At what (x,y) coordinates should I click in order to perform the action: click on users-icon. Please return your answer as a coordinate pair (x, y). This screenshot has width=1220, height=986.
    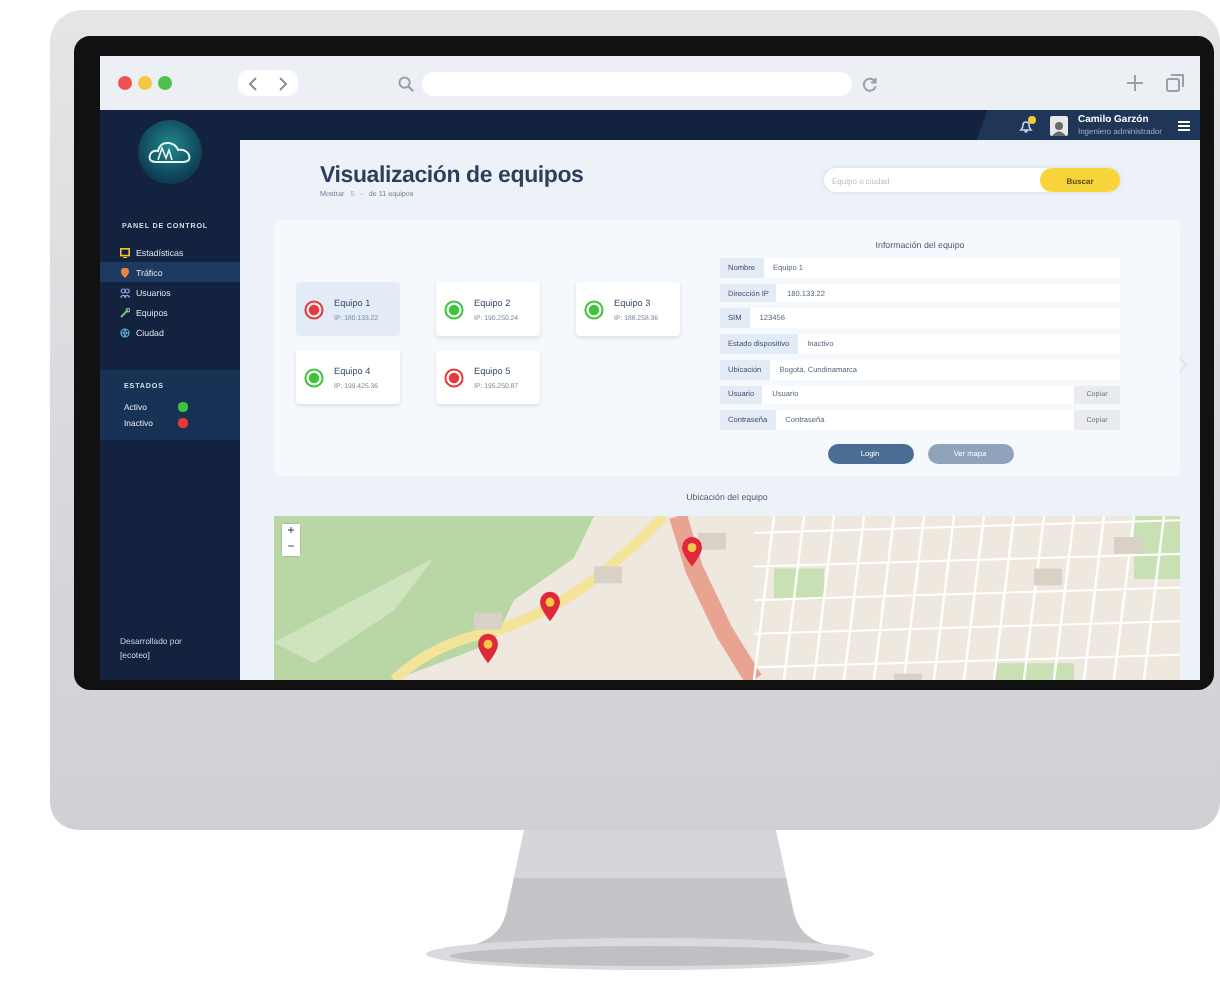
    Looking at the image, I should click on (125, 292).